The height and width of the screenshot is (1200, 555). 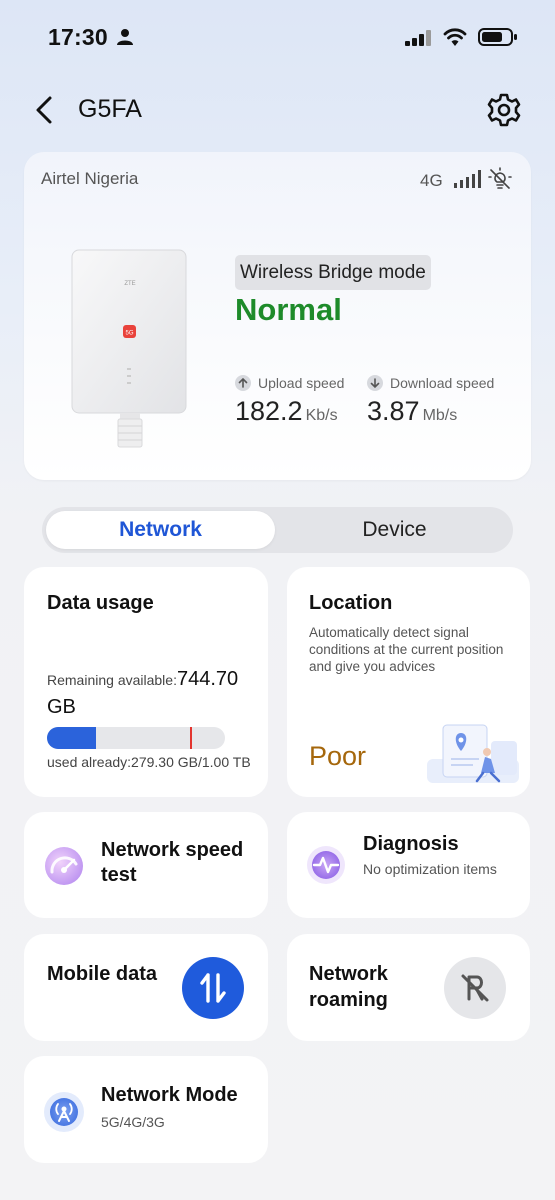 I want to click on mobile-data-title: Mobile data, so click(x=102, y=974).